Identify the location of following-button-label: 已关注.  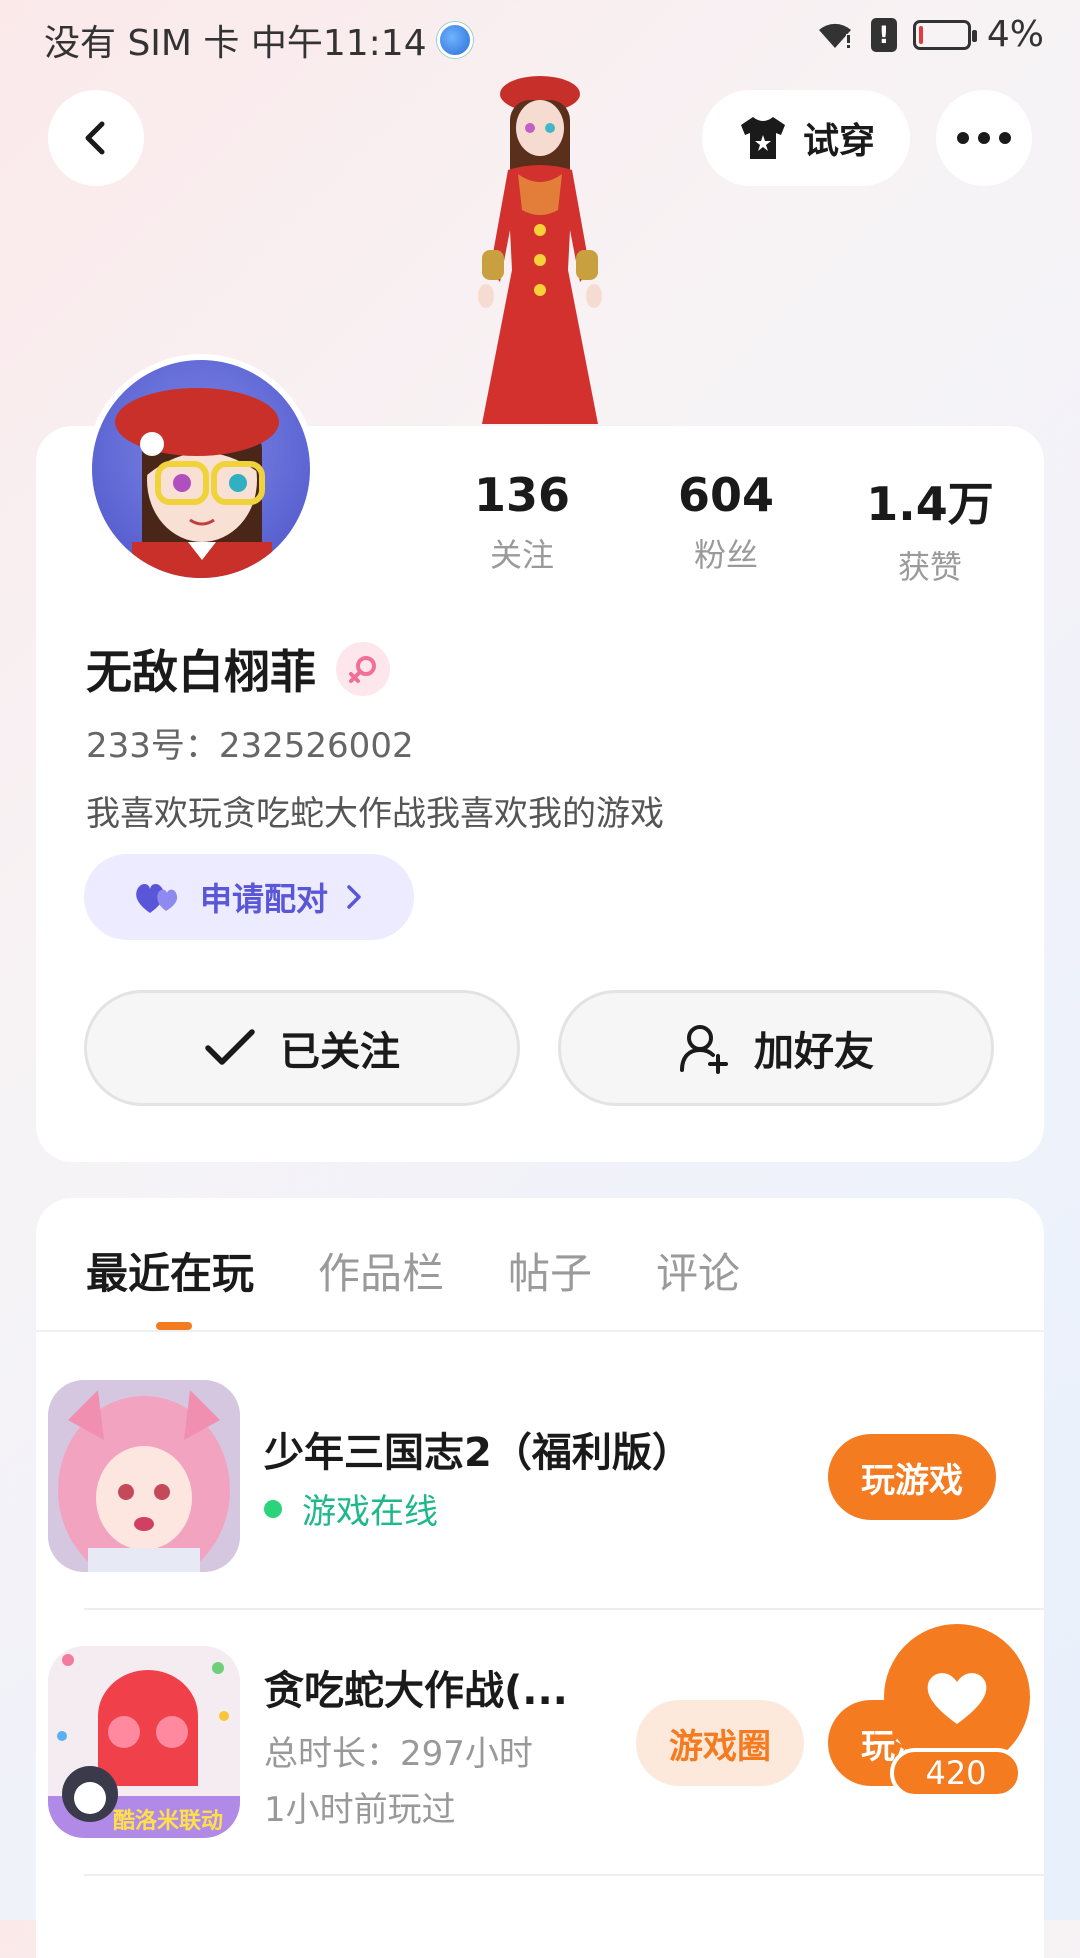
(340, 1052).